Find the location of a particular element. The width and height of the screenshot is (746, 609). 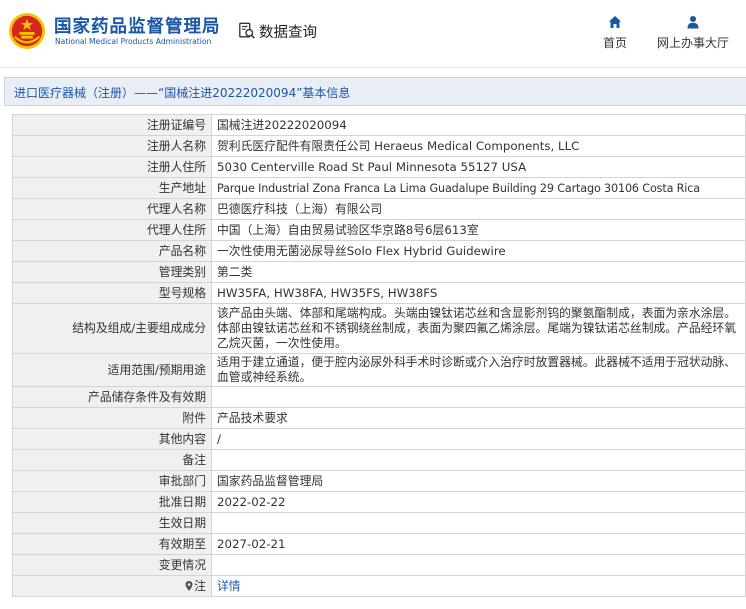

row-label: 批准日期 is located at coordinates (112, 502).